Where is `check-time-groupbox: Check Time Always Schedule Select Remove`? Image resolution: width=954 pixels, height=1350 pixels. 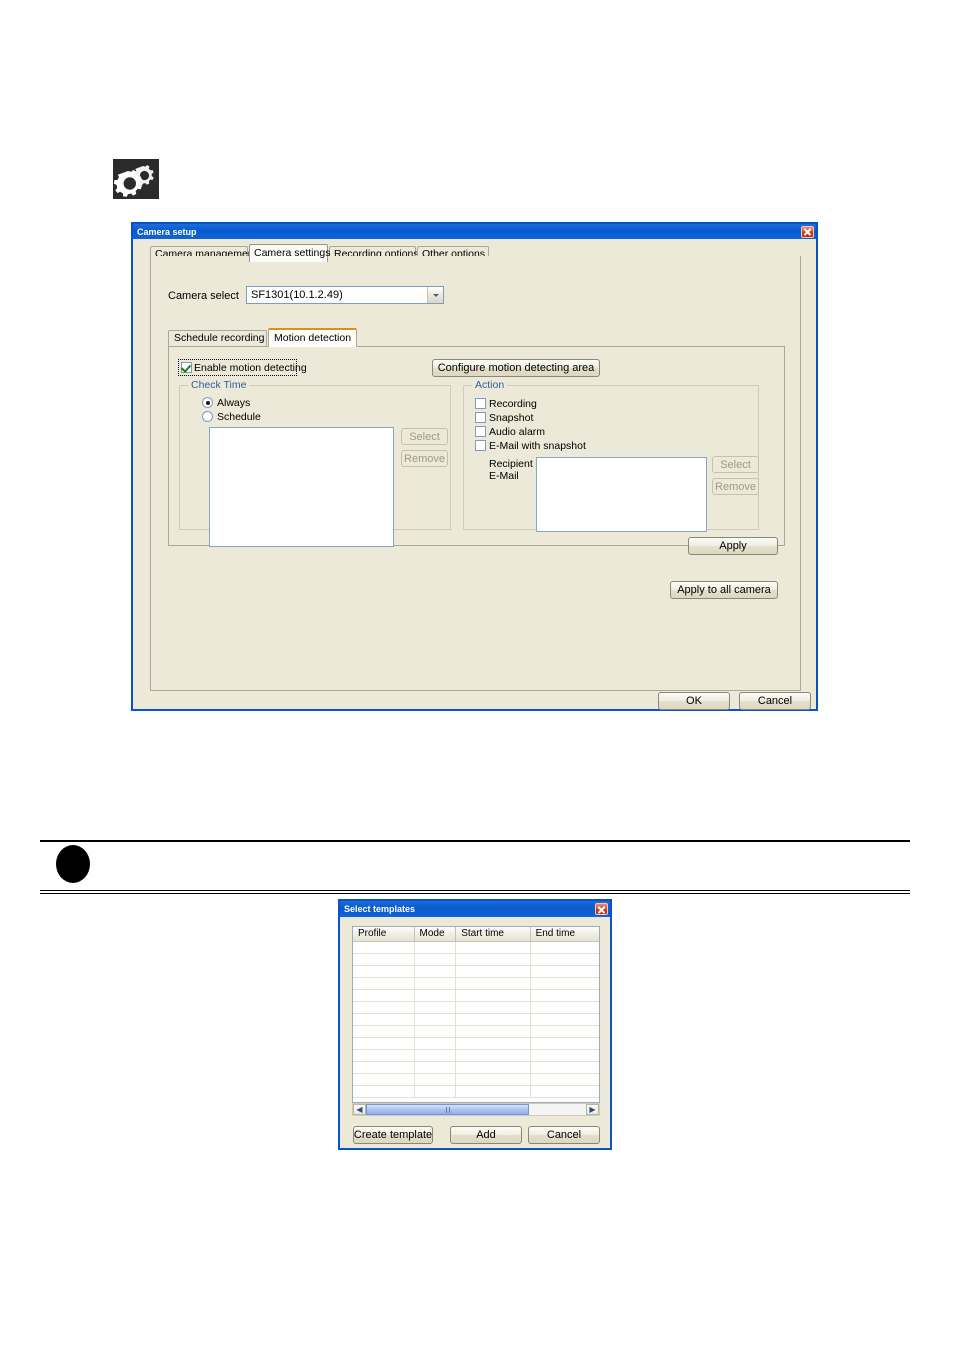
check-time-groupbox: Check Time Always Schedule Select Remove is located at coordinates (315, 463).